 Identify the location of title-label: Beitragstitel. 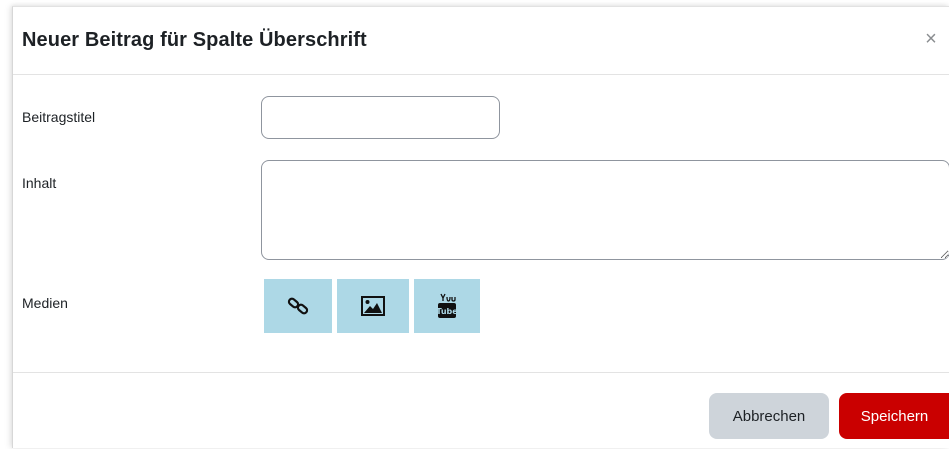
(59, 117).